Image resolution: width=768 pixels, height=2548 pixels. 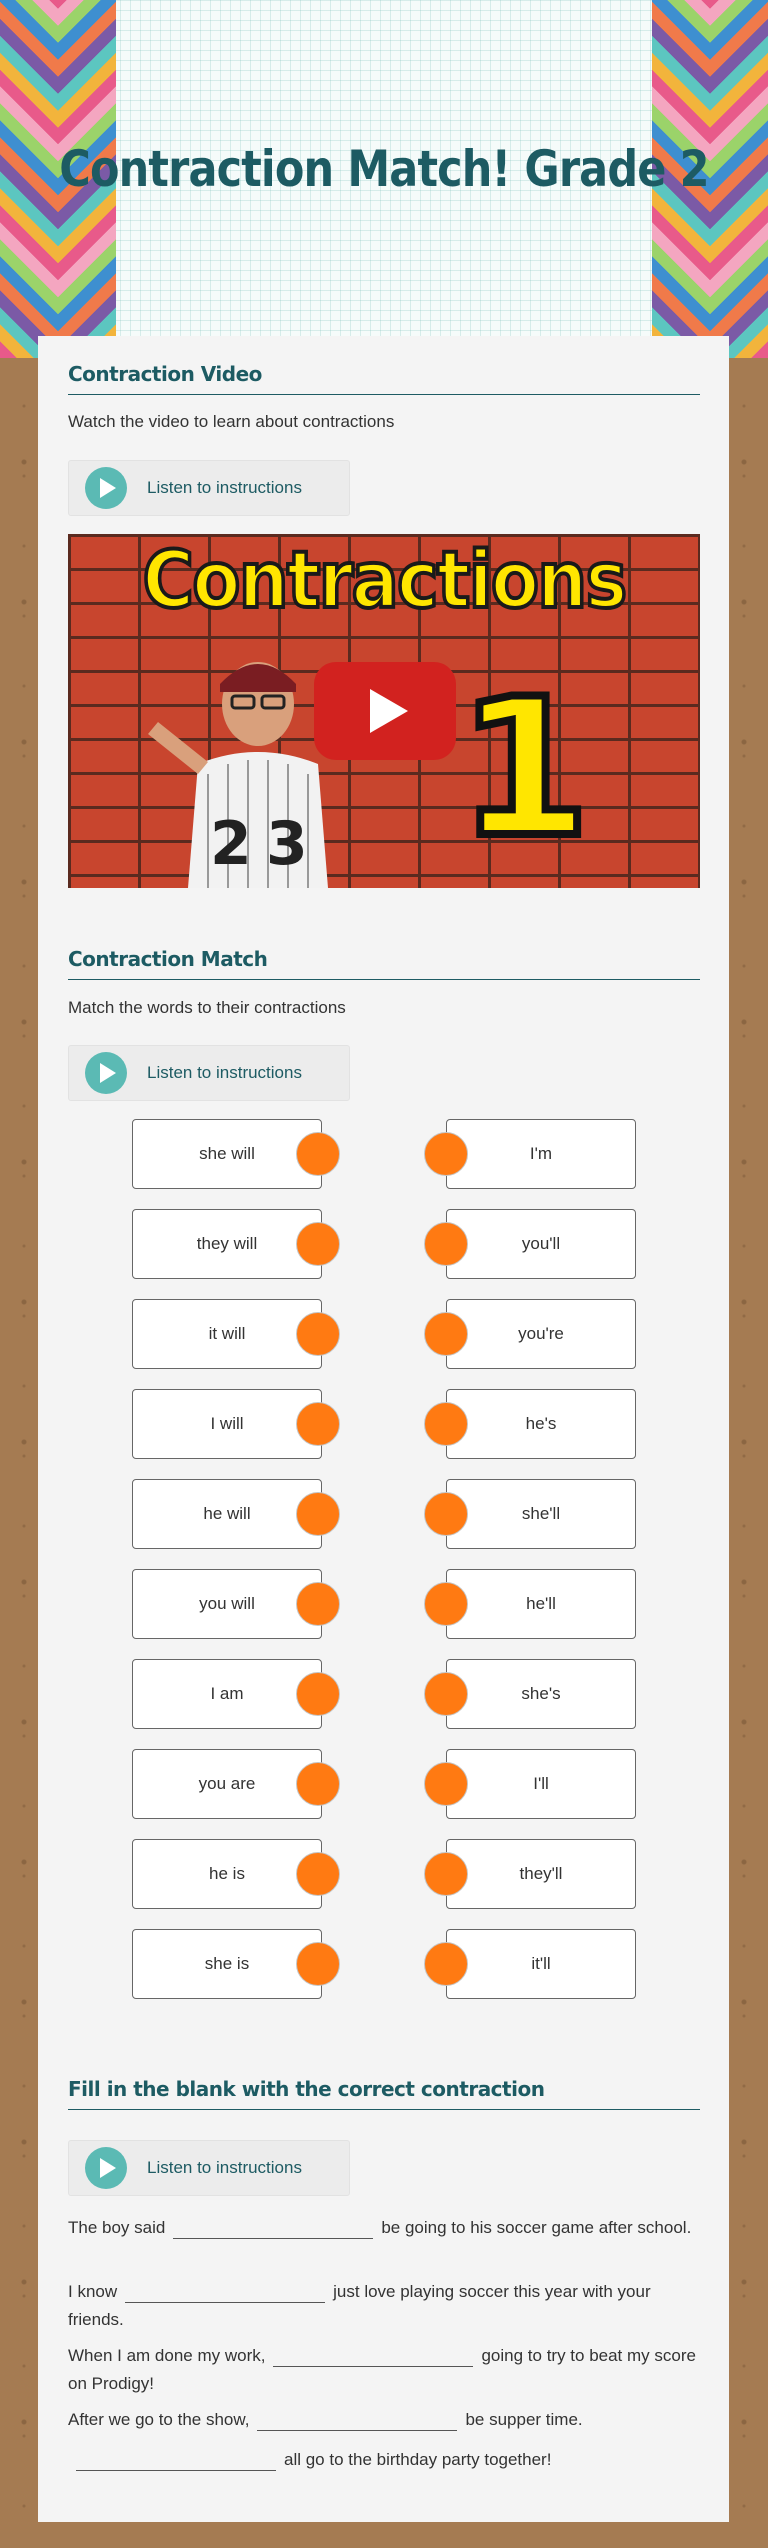 What do you see at coordinates (227, 1244) in the screenshot?
I see `match-left-item: they will` at bounding box center [227, 1244].